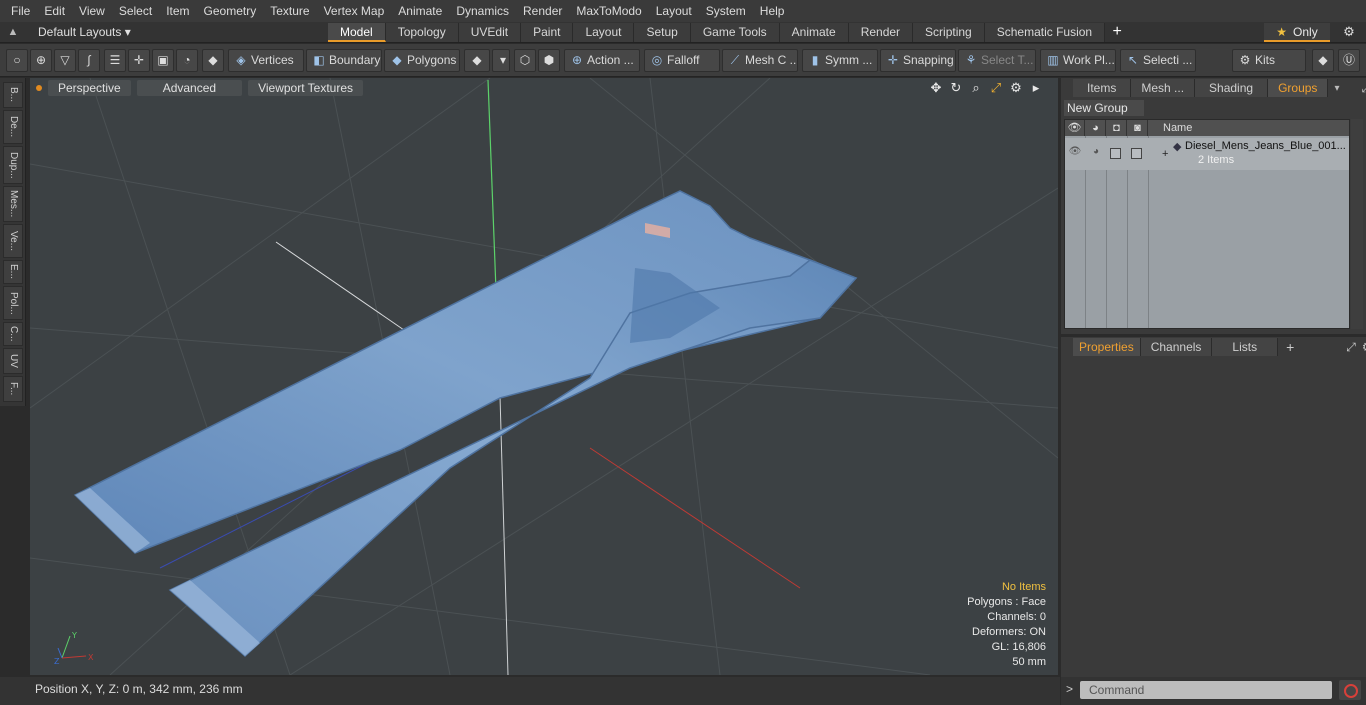 The image size is (1366, 705). I want to click on arrow-right-icon: ▸, so click(1036, 88).